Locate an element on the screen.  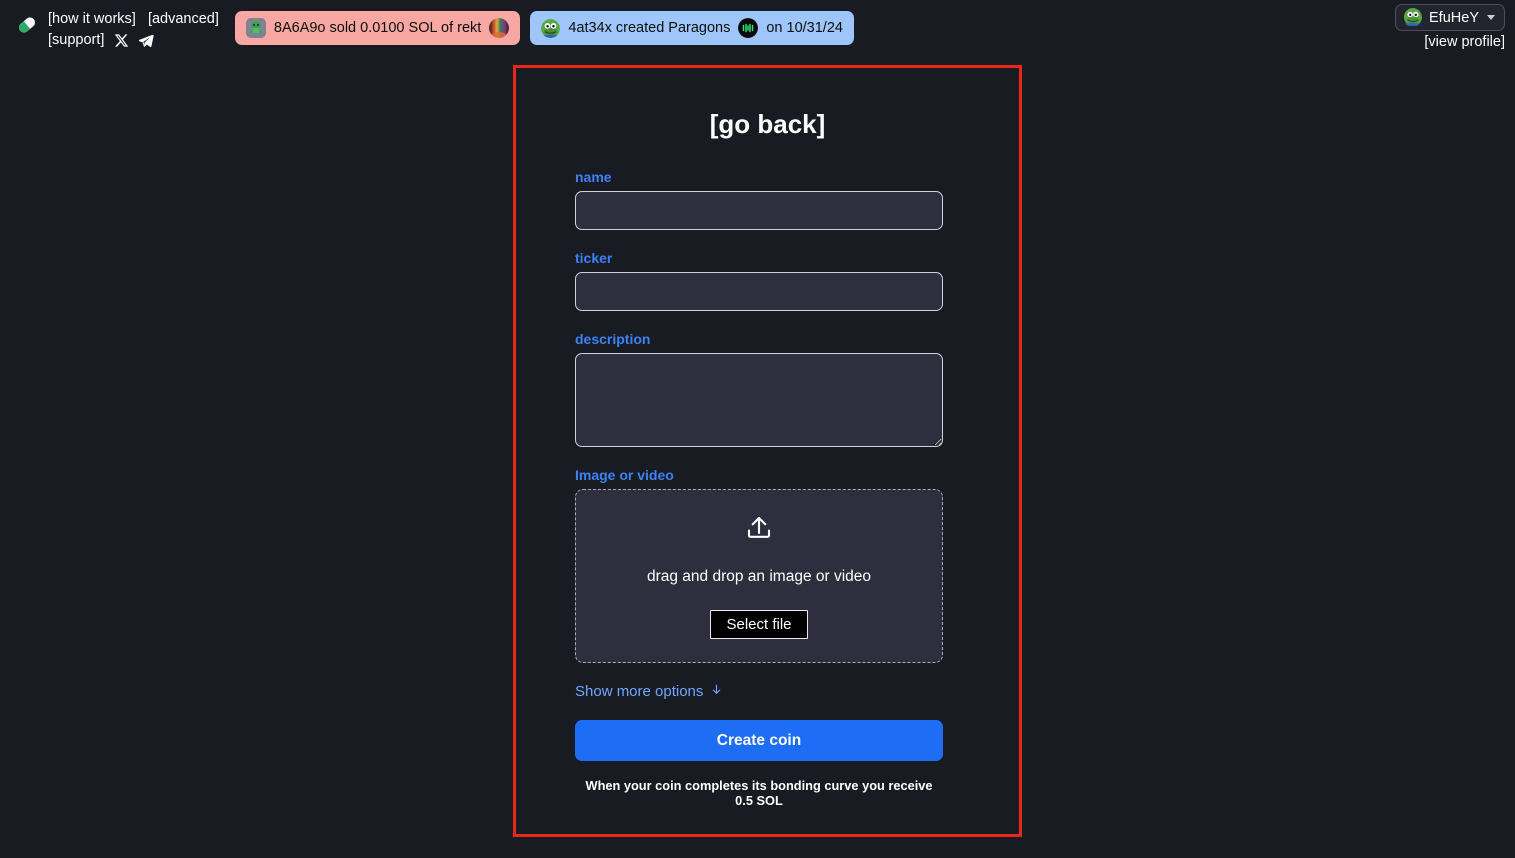
upload-icon is located at coordinates (759, 530).